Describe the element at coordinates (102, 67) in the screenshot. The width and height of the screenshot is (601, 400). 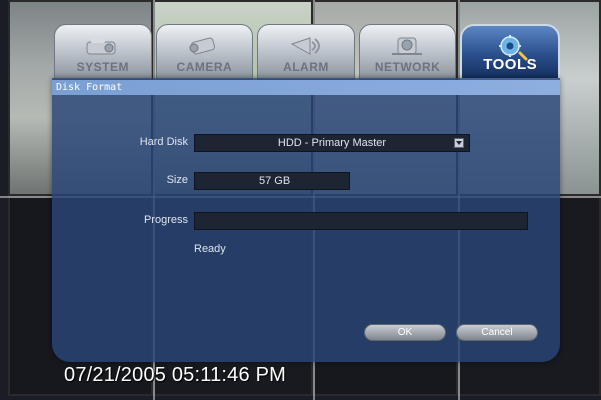
I see `tab-label: SYSTEM` at that location.